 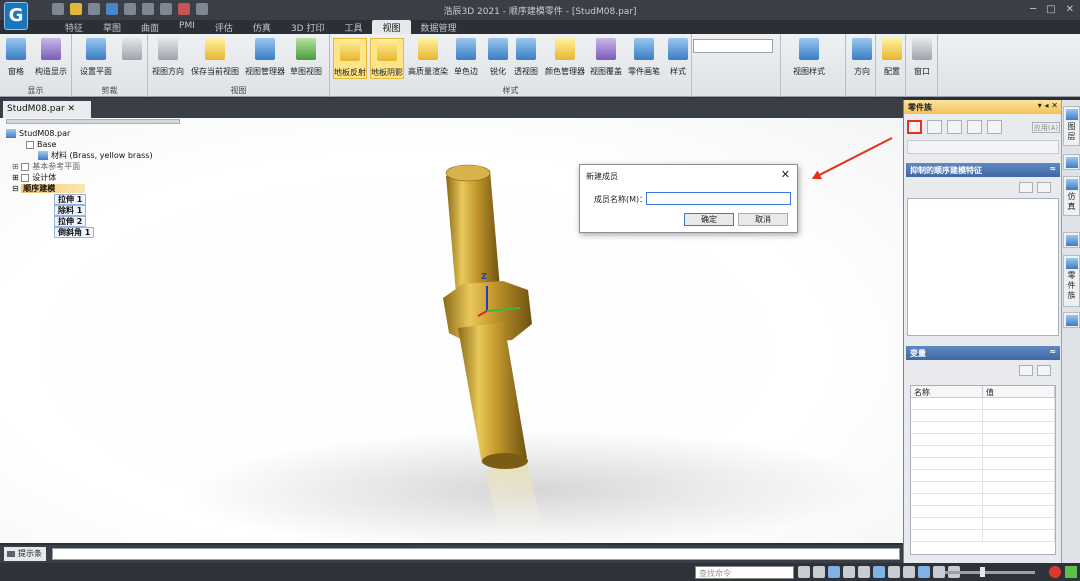 I want to click on zoom-icon, so click(x=834, y=572).